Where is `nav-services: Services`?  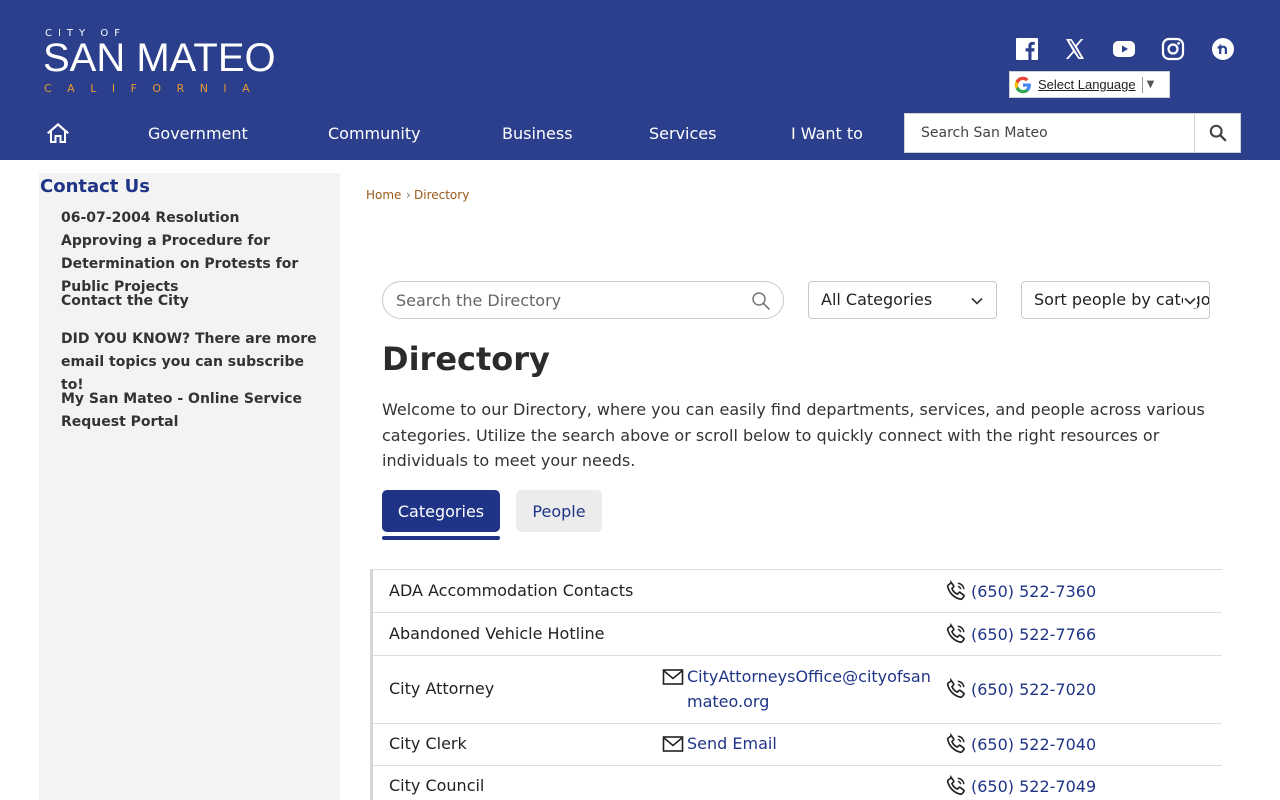 nav-services: Services is located at coordinates (682, 133).